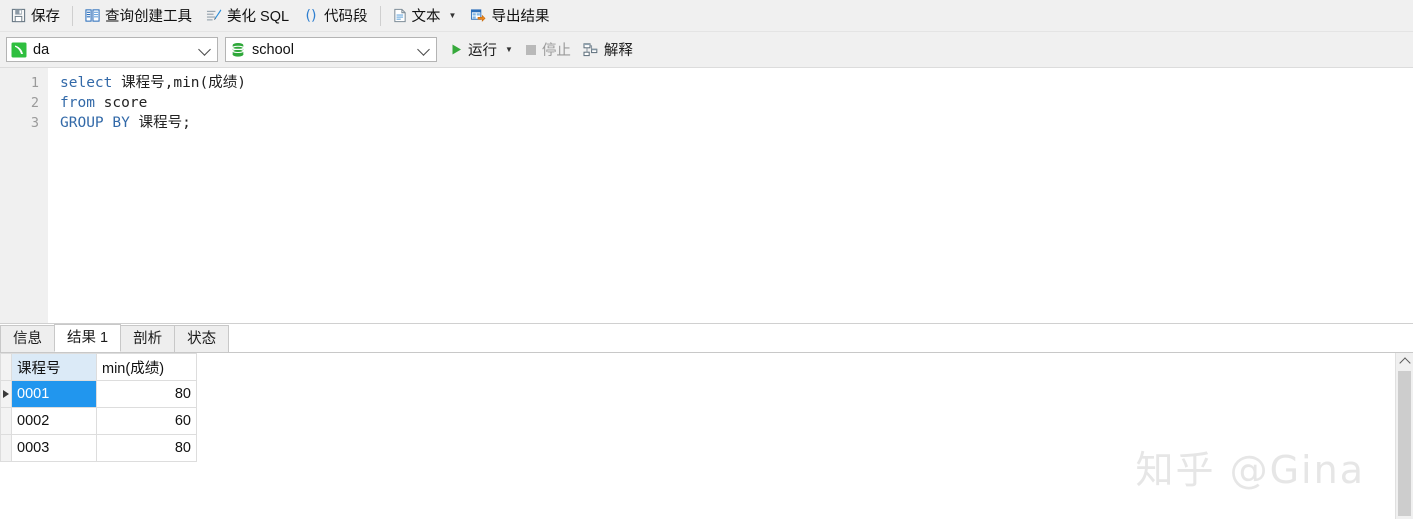 The height and width of the screenshot is (524, 1413). I want to click on text-icon, so click(400, 15).